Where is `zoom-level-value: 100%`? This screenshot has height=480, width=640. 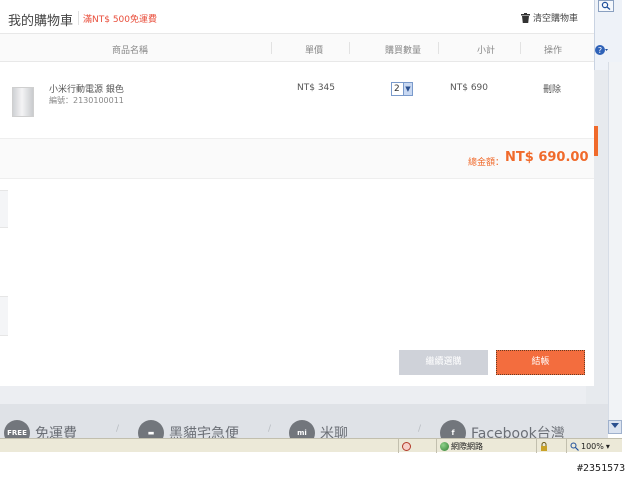
zoom-level-value: 100% is located at coordinates (592, 446).